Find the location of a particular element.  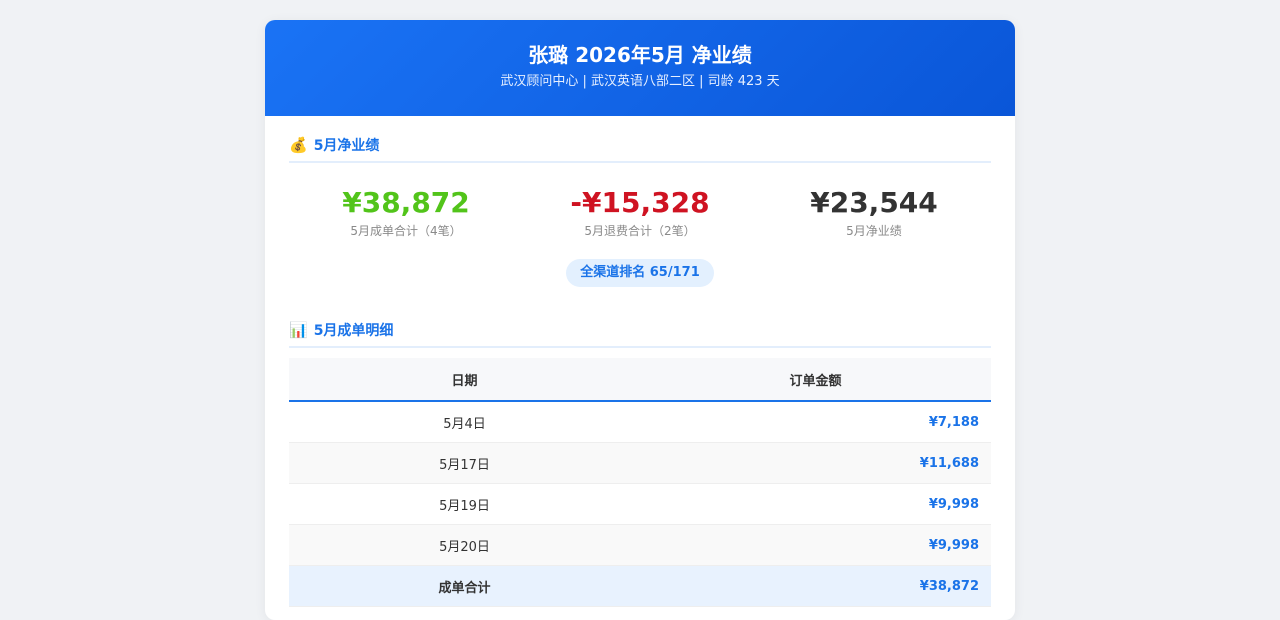

table-row: 5月19日 ¥9,998 is located at coordinates (640, 504).